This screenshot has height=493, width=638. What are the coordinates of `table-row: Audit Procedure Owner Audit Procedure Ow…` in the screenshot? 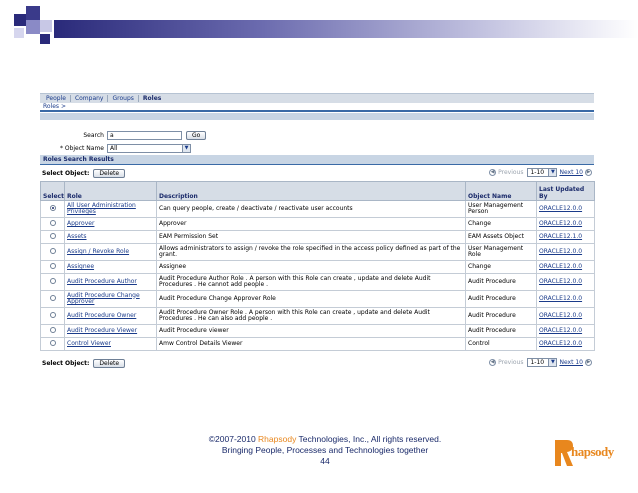 It's located at (317, 316).